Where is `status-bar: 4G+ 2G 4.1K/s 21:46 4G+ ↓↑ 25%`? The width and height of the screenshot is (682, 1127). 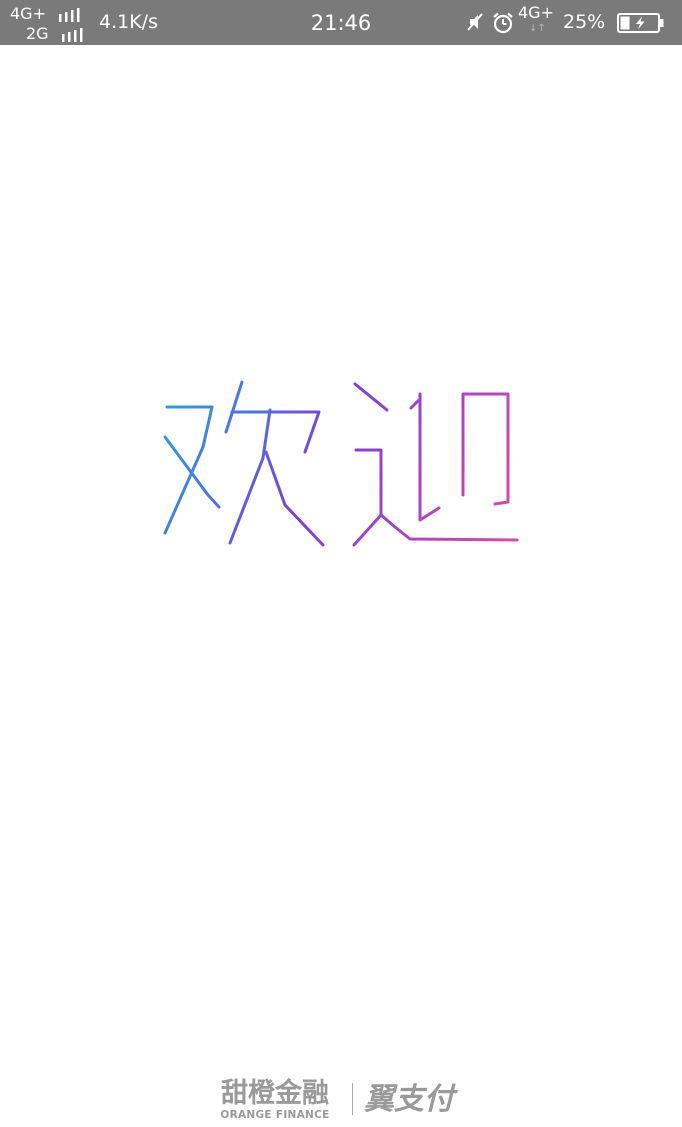
status-bar: 4G+ 2G 4.1K/s 21:46 4G+ ↓↑ 25% is located at coordinates (341, 22).